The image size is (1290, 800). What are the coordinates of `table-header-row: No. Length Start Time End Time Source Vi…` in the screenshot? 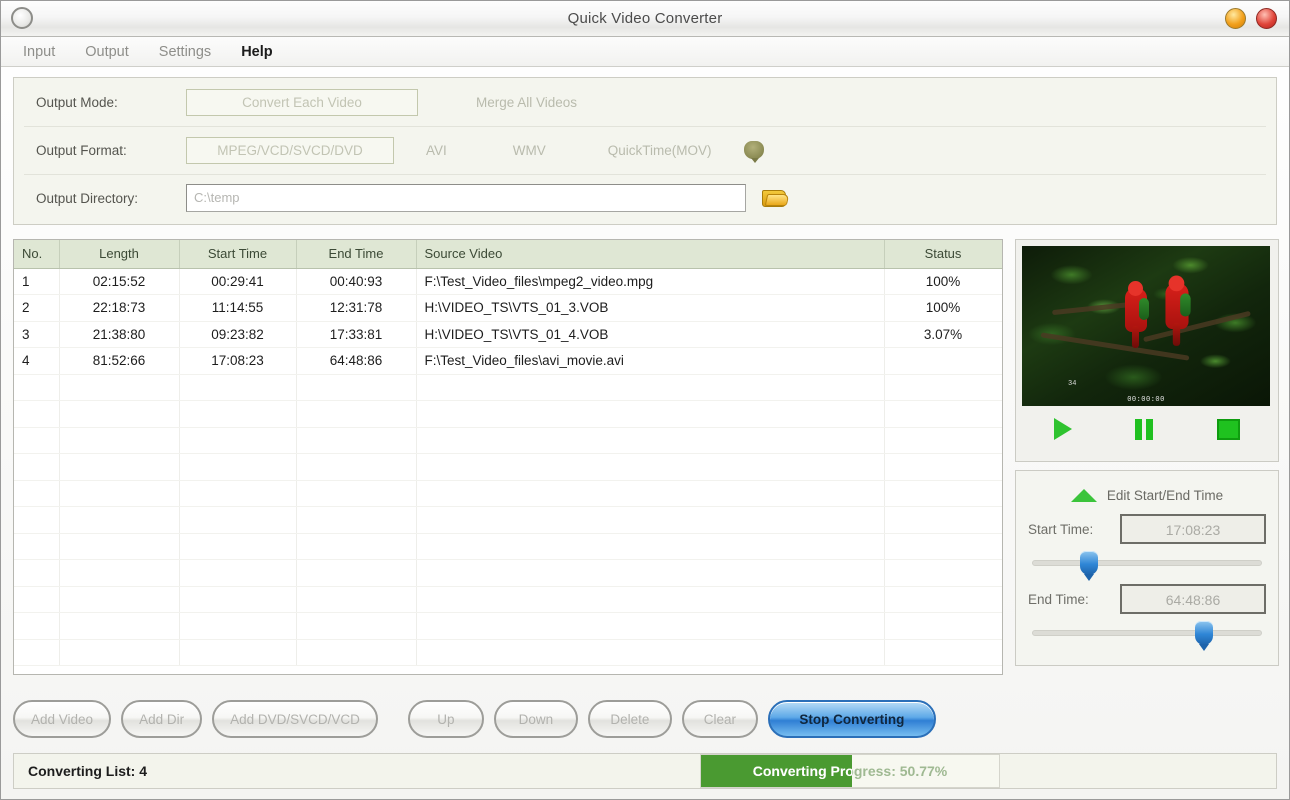 It's located at (508, 254).